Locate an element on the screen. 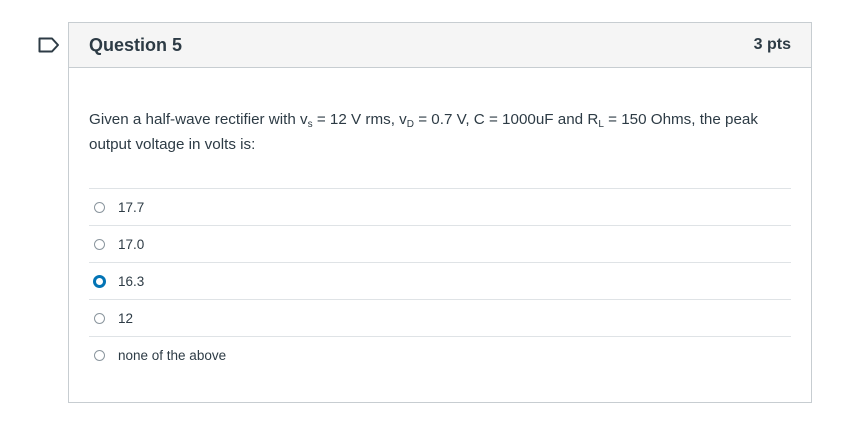 The width and height of the screenshot is (846, 431). answer-option-3: 16.3 is located at coordinates (440, 281).